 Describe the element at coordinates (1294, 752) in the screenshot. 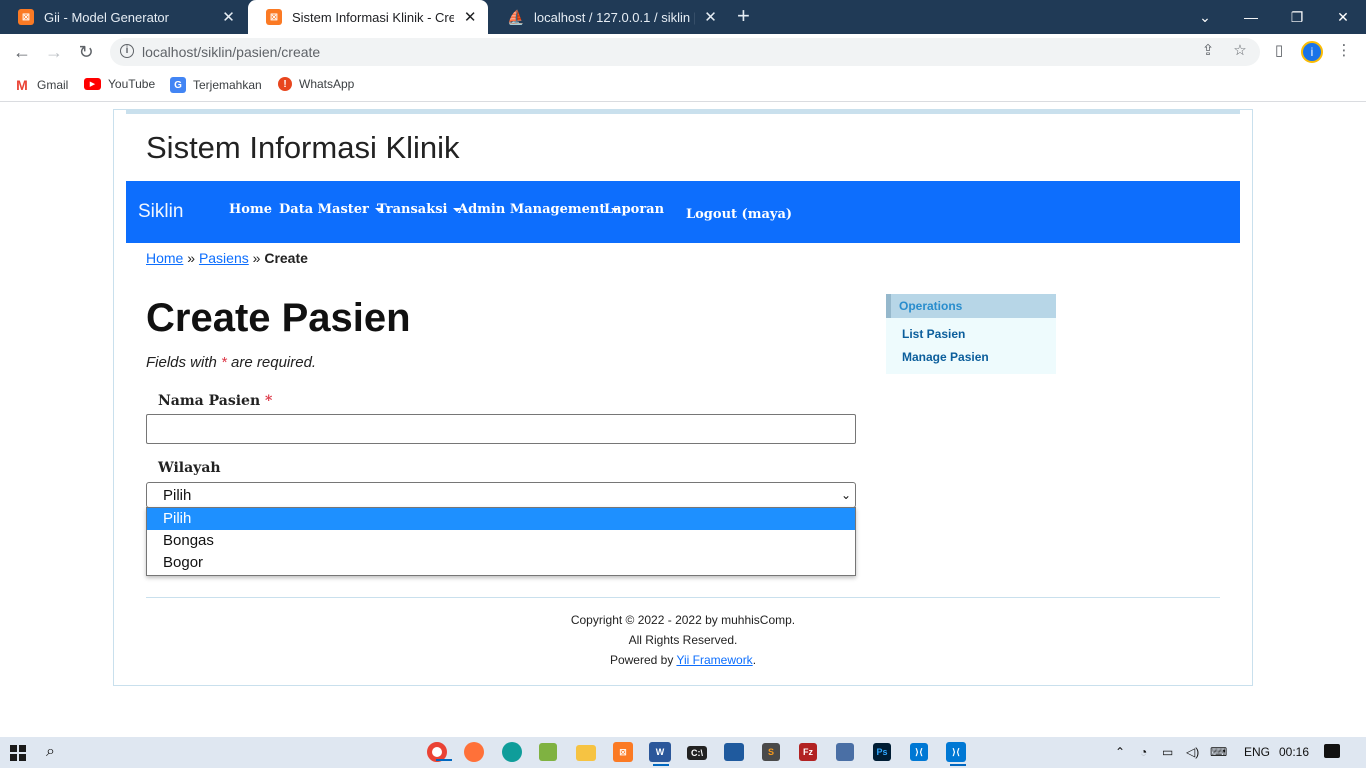

I see `clock: 00:16` at that location.